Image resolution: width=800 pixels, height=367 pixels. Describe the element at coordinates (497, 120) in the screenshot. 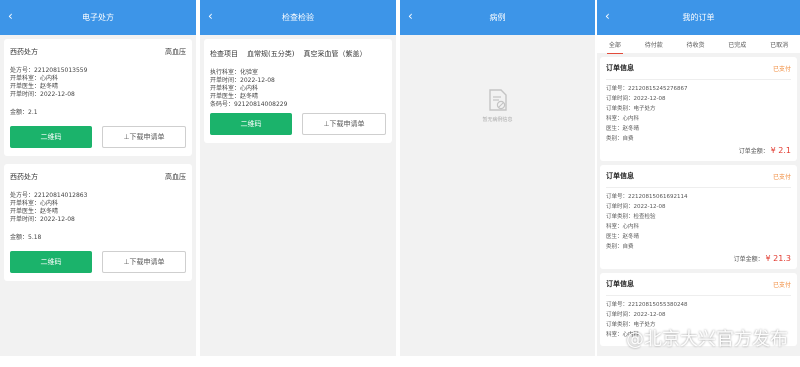

I see `empty-text: 暂无病例信息` at that location.